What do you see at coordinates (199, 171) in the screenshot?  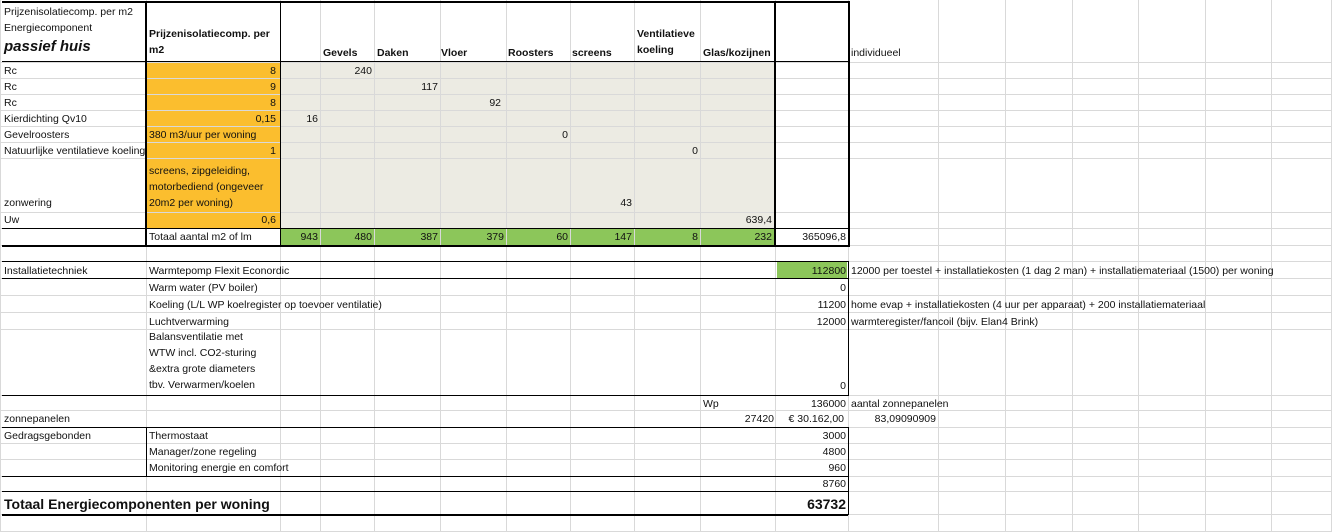 I see `row-price-line: screens, zipgeleiding,` at bounding box center [199, 171].